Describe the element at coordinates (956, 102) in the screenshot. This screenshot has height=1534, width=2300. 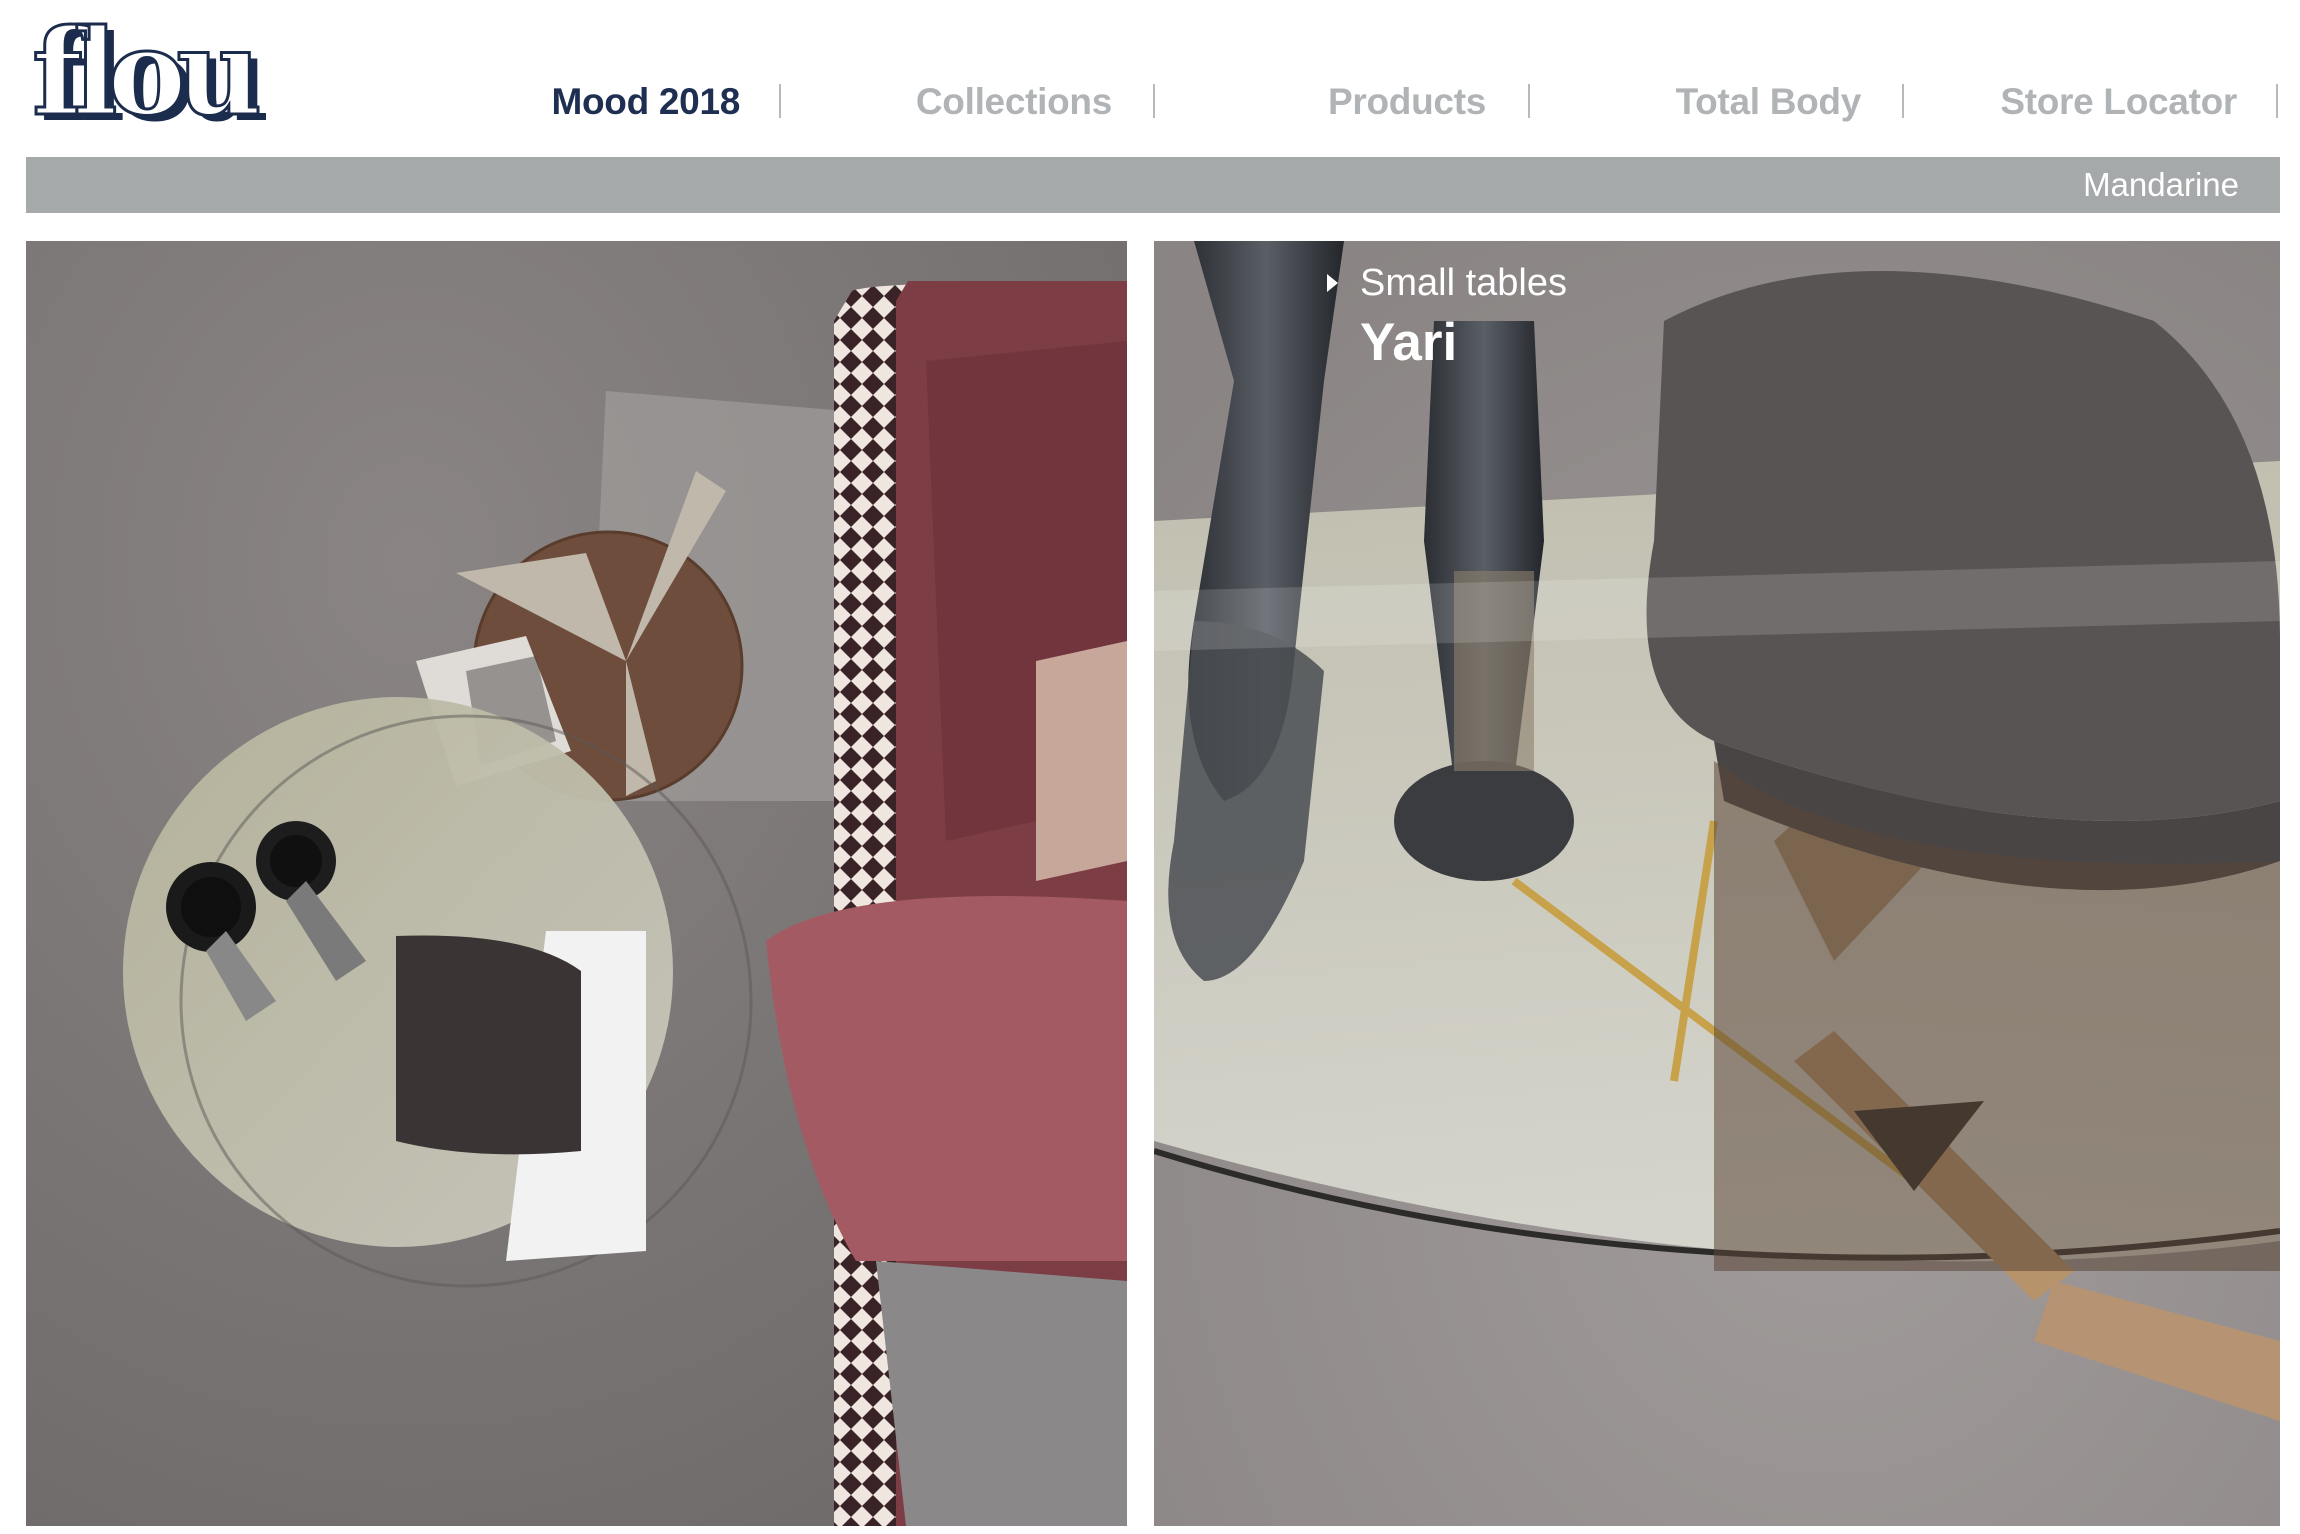
I see `nav-item-collections: Collections` at that location.